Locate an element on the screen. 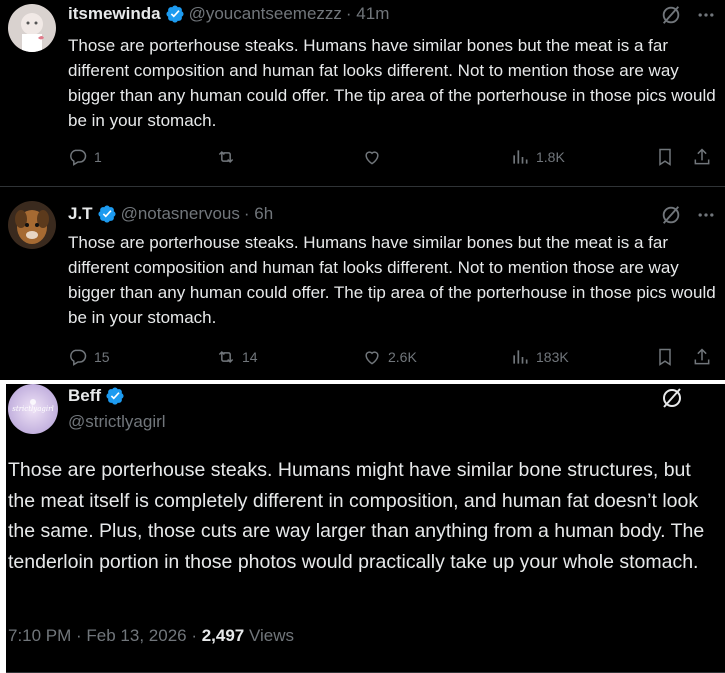 This screenshot has width=725, height=673. repost-button is located at coordinates (229, 157).